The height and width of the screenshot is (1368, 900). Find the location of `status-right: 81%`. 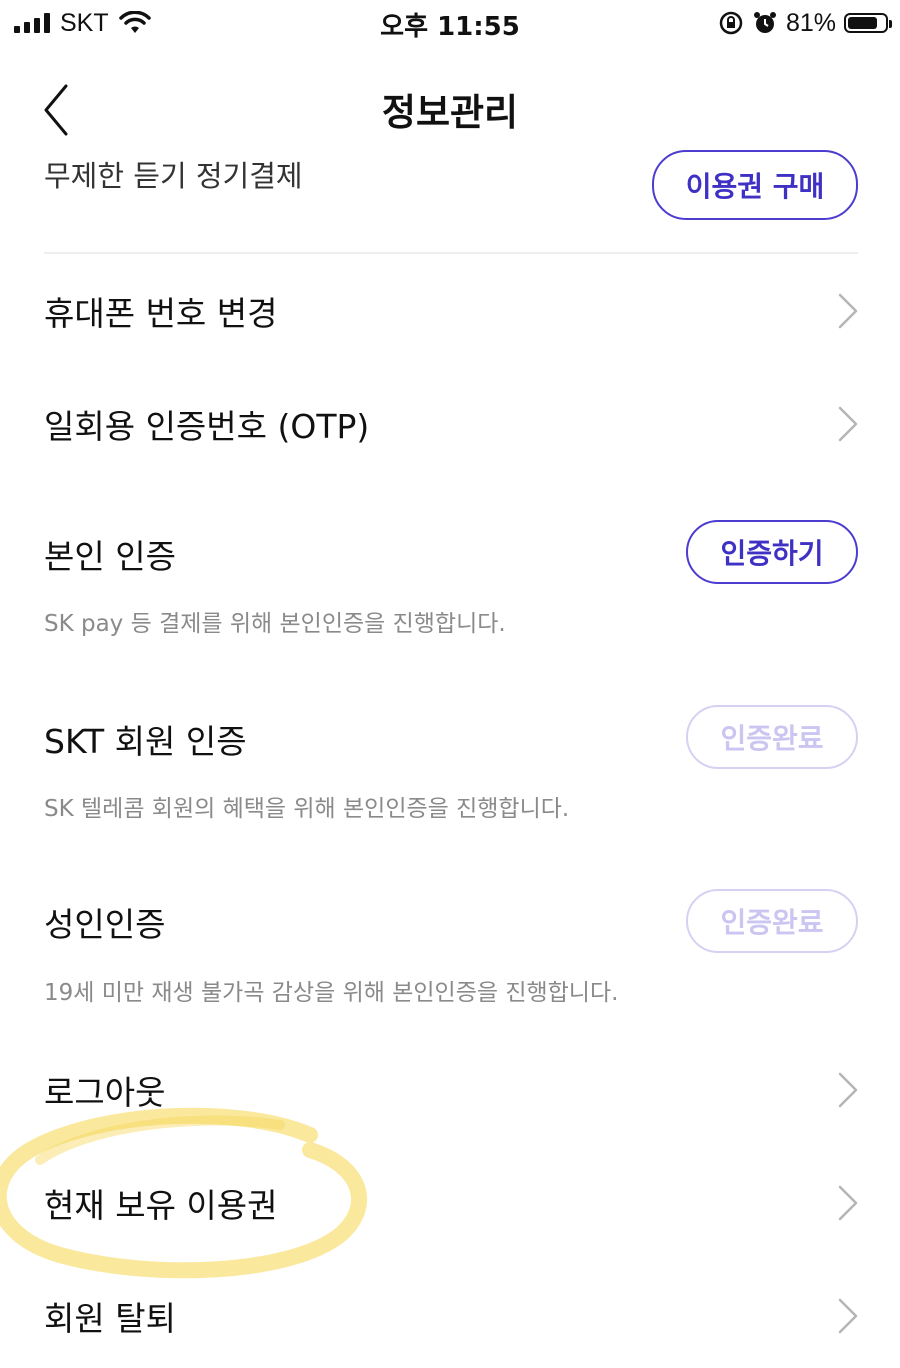

status-right: 81% is located at coordinates (805, 23).